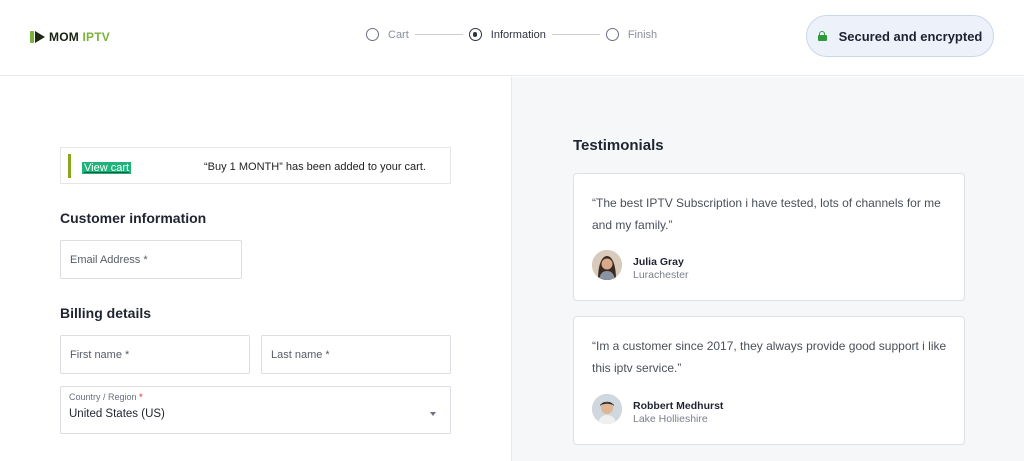 The height and width of the screenshot is (461, 1024). I want to click on site-logo: MOM IPTV, so click(70, 37).